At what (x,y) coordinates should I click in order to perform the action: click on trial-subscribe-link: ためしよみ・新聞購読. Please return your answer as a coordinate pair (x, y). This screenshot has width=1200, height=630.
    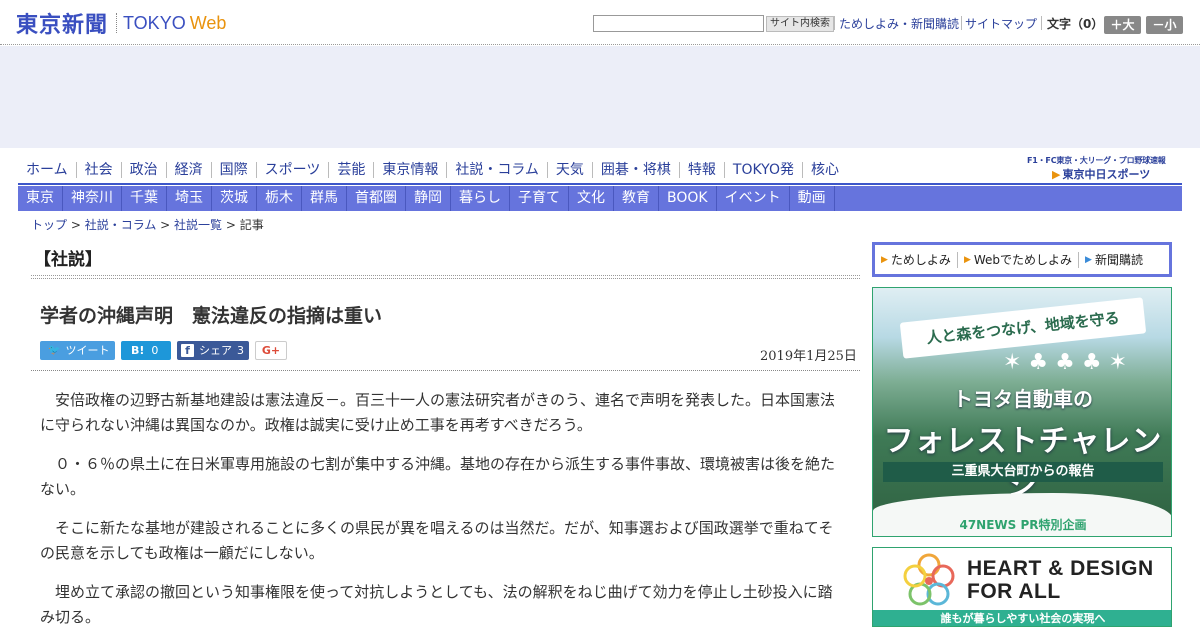
    Looking at the image, I should click on (899, 24).